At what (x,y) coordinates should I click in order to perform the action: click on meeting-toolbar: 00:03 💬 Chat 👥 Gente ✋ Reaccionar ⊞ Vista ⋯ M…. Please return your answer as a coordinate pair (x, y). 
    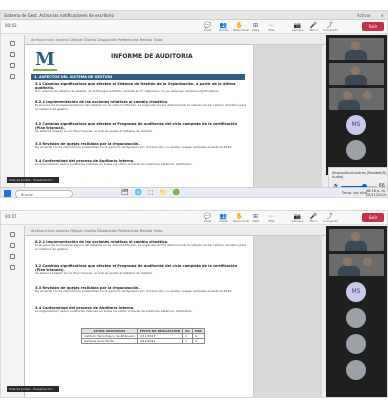
    Looking at the image, I should click on (194, 27).